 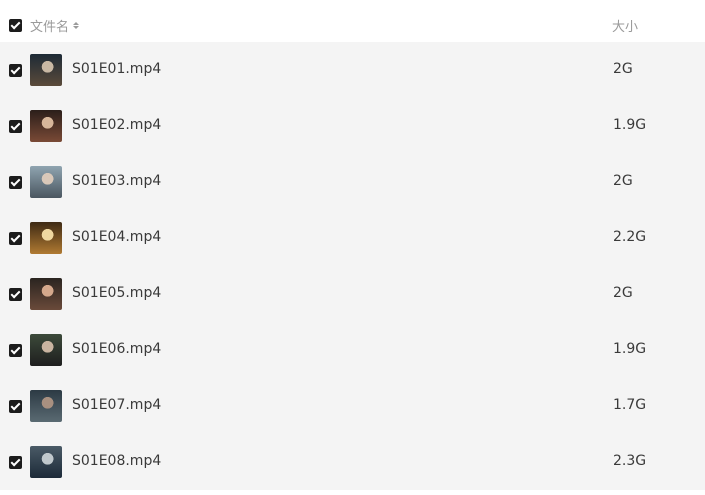 I want to click on sort-icon, so click(x=76, y=25).